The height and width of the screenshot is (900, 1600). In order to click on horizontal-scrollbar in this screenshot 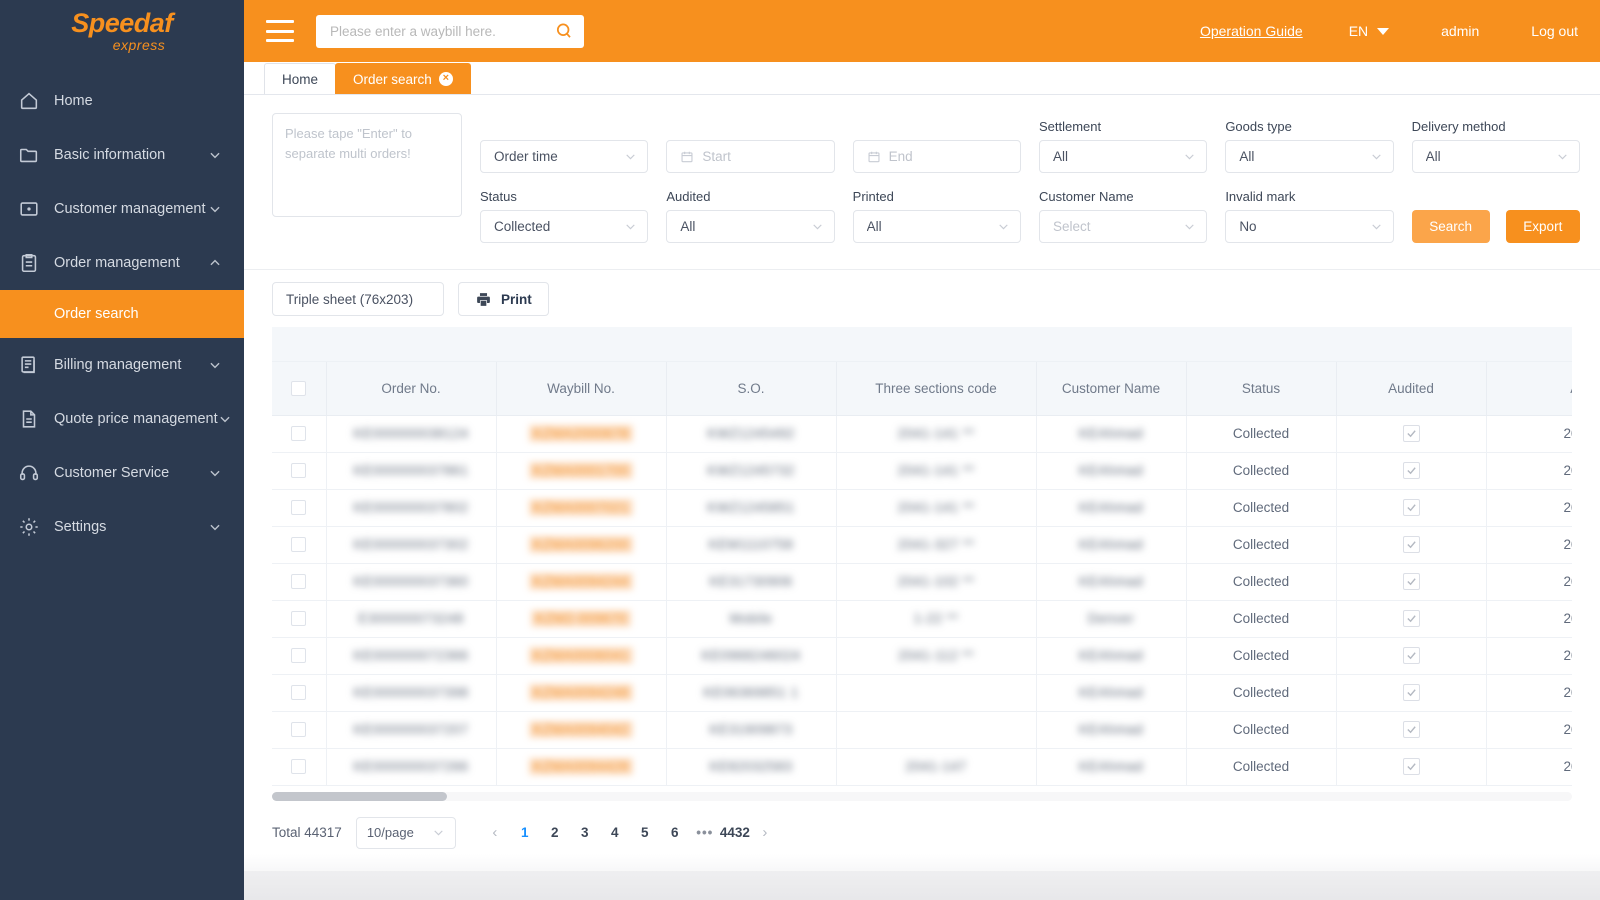, I will do `click(922, 796)`.